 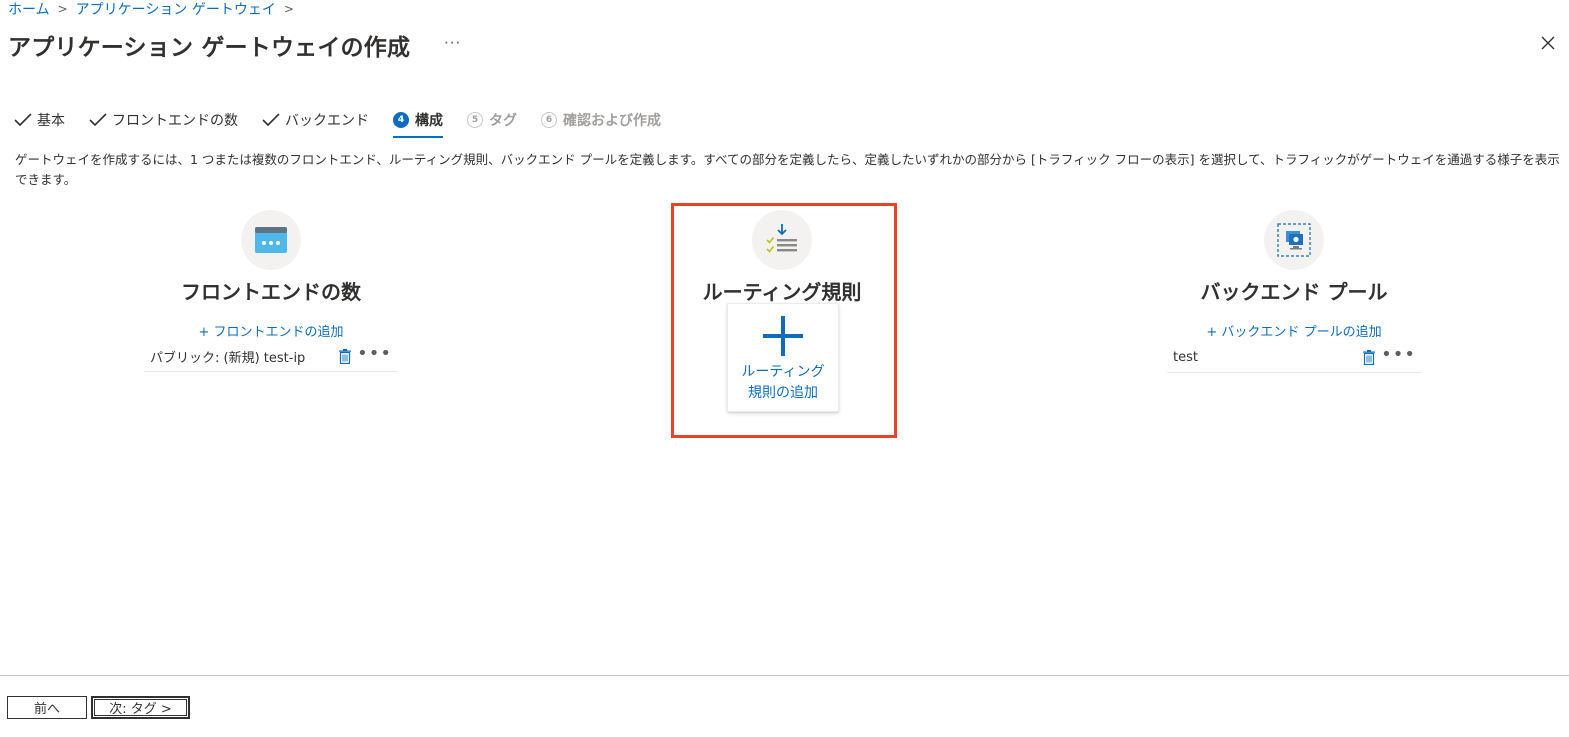 I want to click on page-title: アプリケーション ゲートウェイの作成, so click(x=209, y=48).